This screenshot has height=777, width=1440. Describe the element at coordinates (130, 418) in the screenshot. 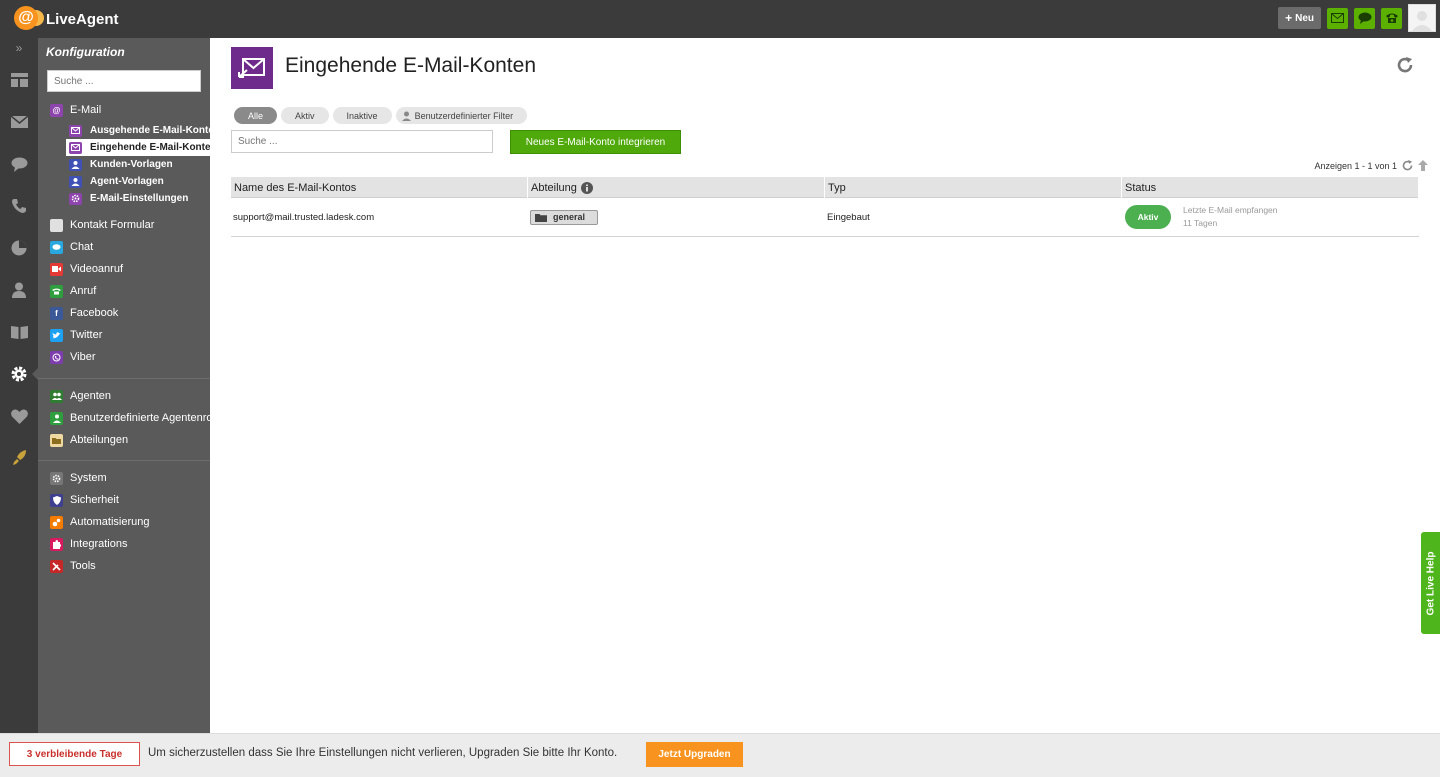

I see `sidebar-item-custom-agent-role: Benutzerdefinierte Agentenrolle` at that location.